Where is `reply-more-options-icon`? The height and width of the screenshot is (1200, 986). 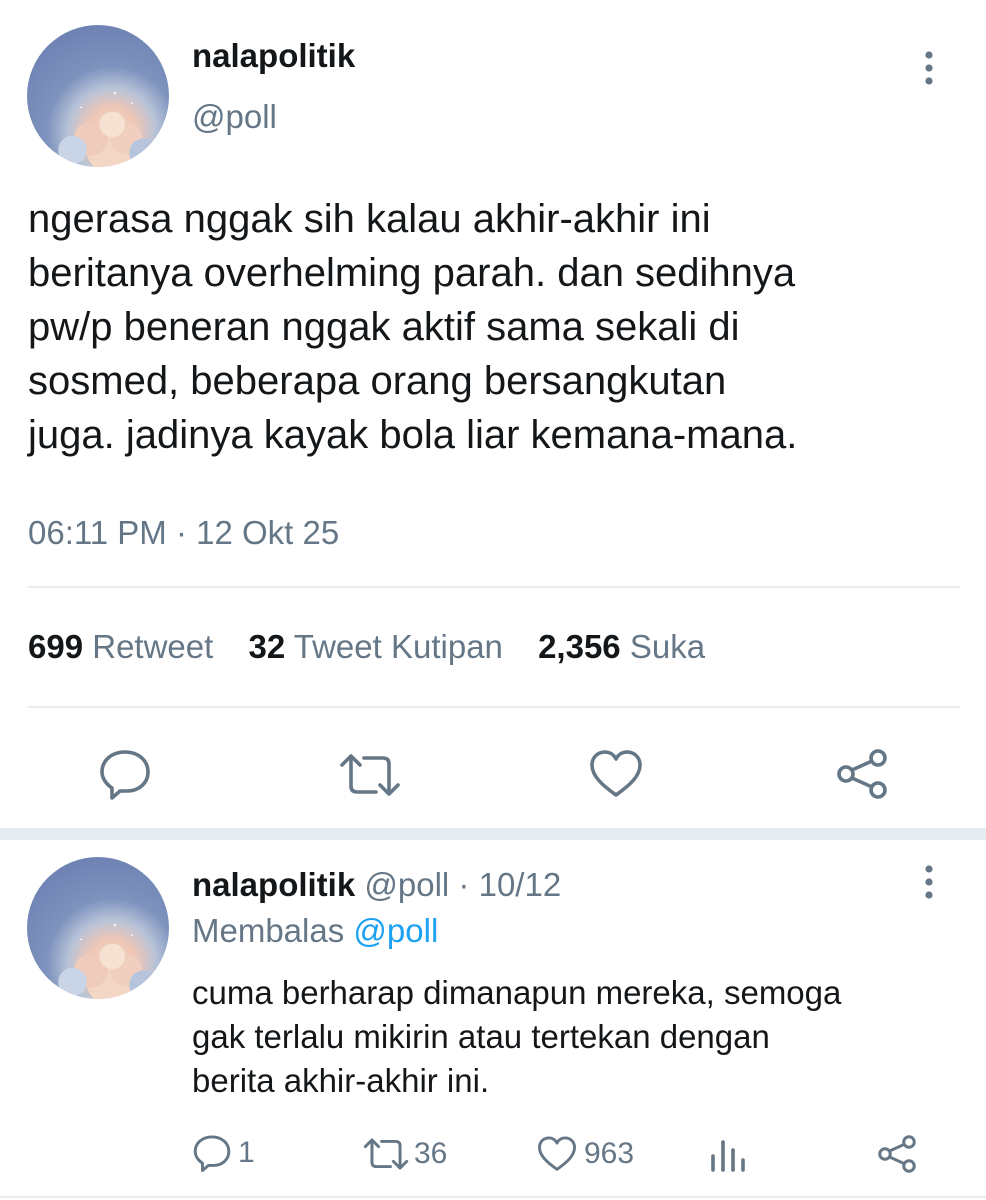 reply-more-options-icon is located at coordinates (929, 882).